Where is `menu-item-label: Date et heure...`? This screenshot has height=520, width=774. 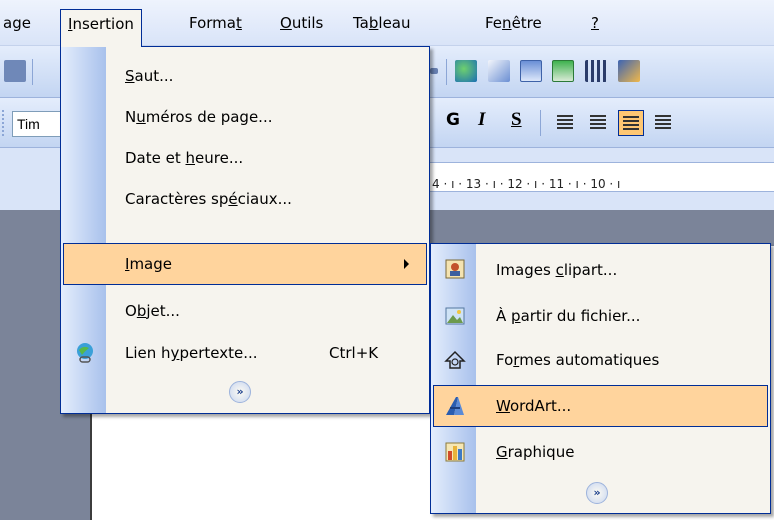 menu-item-label: Date et heure... is located at coordinates (184, 158).